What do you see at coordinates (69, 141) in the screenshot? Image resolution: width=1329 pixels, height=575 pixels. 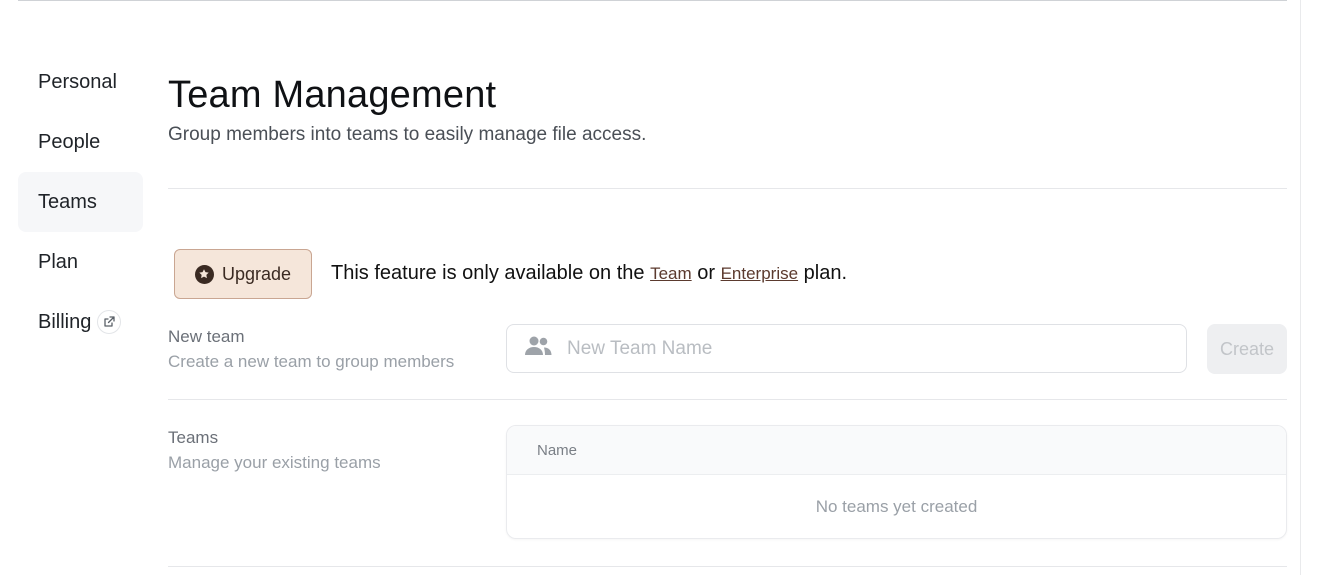 I see `sidebar-item-label: People` at bounding box center [69, 141].